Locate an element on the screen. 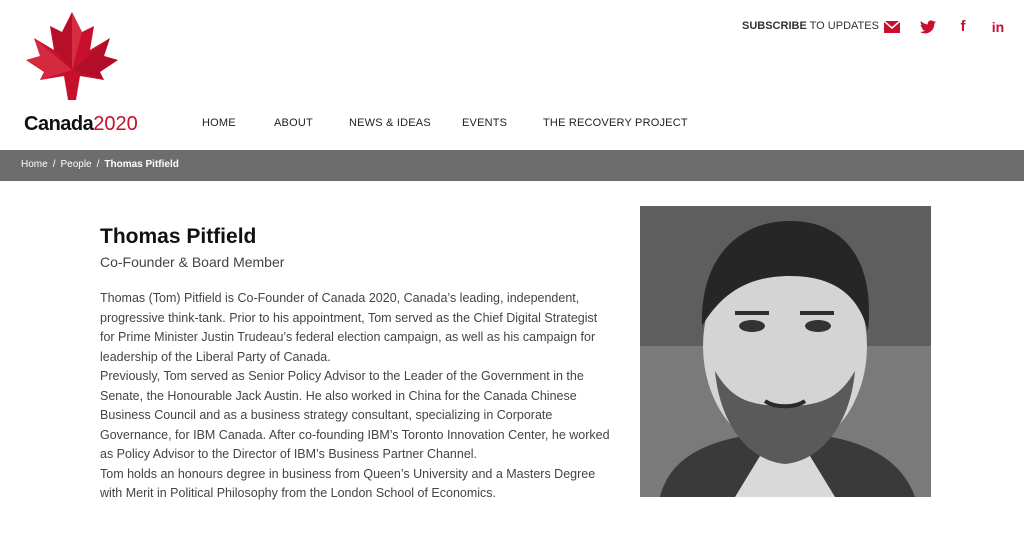 The width and height of the screenshot is (1024, 551). subscribe-link: SUBSCRIBE TO UPDATES is located at coordinates (810, 26).